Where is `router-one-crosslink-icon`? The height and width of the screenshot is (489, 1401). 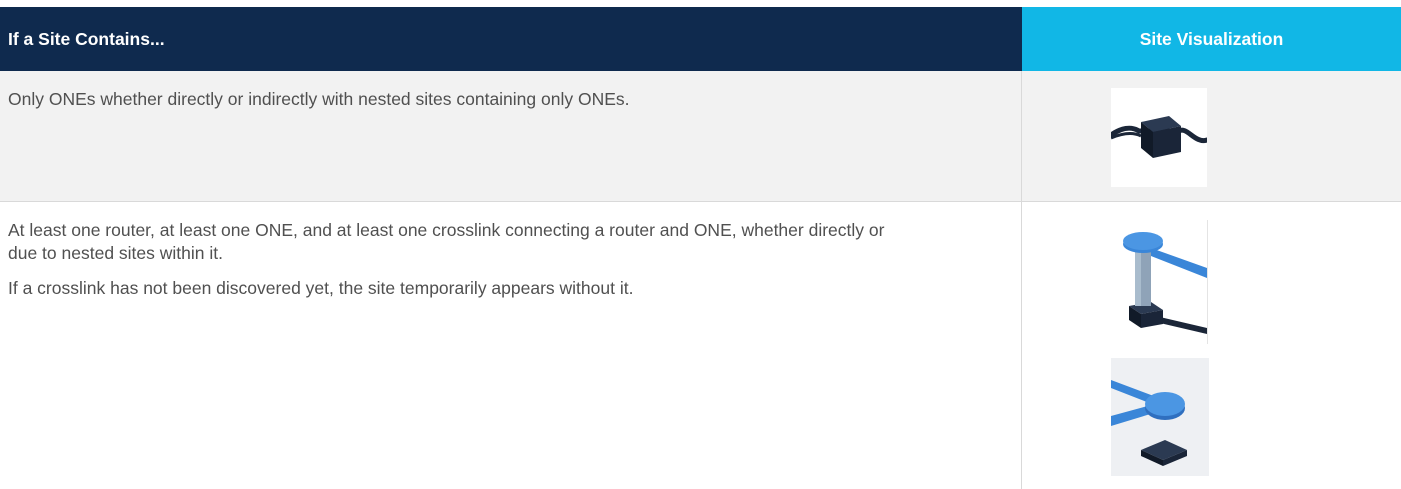 router-one-crosslink-icon is located at coordinates (1159, 282).